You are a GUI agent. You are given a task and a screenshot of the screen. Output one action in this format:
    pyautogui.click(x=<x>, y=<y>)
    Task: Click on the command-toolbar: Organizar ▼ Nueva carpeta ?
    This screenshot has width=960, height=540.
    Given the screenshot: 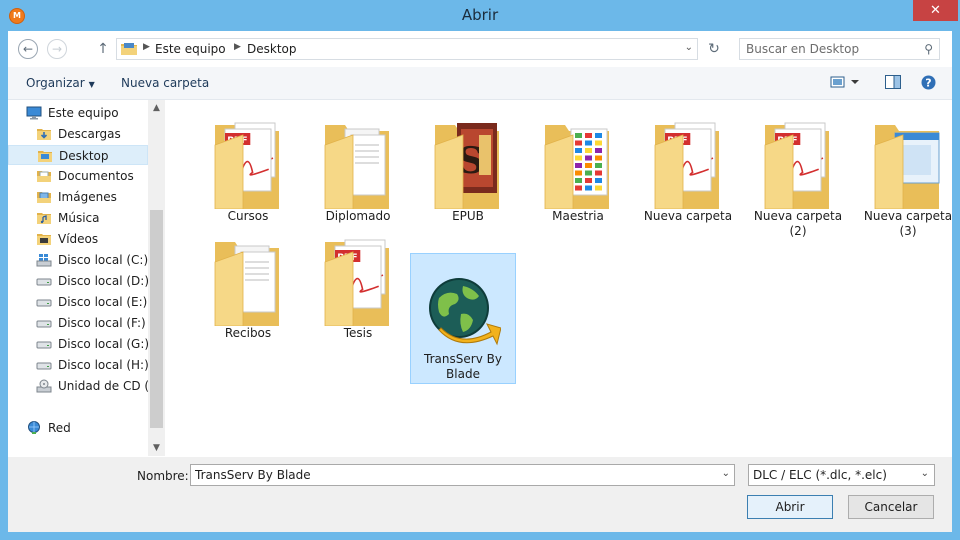 What is the action you would take?
    pyautogui.click(x=480, y=83)
    